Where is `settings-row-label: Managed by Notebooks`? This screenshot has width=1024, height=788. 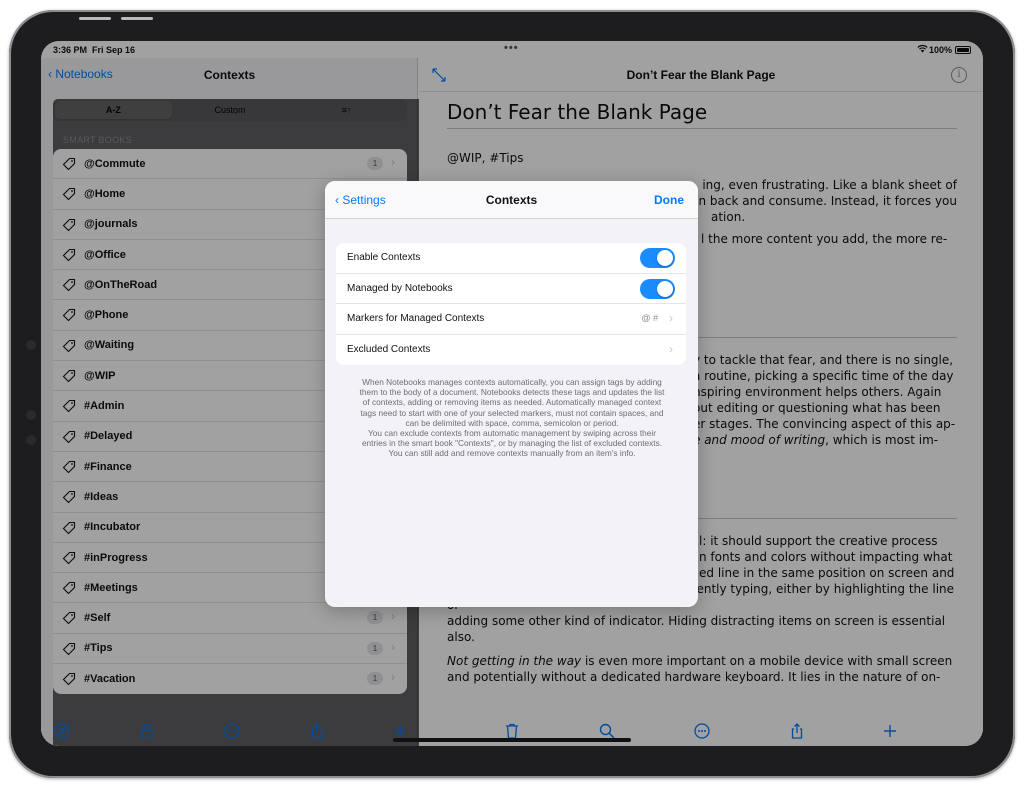
settings-row-label: Managed by Notebooks is located at coordinates (400, 288).